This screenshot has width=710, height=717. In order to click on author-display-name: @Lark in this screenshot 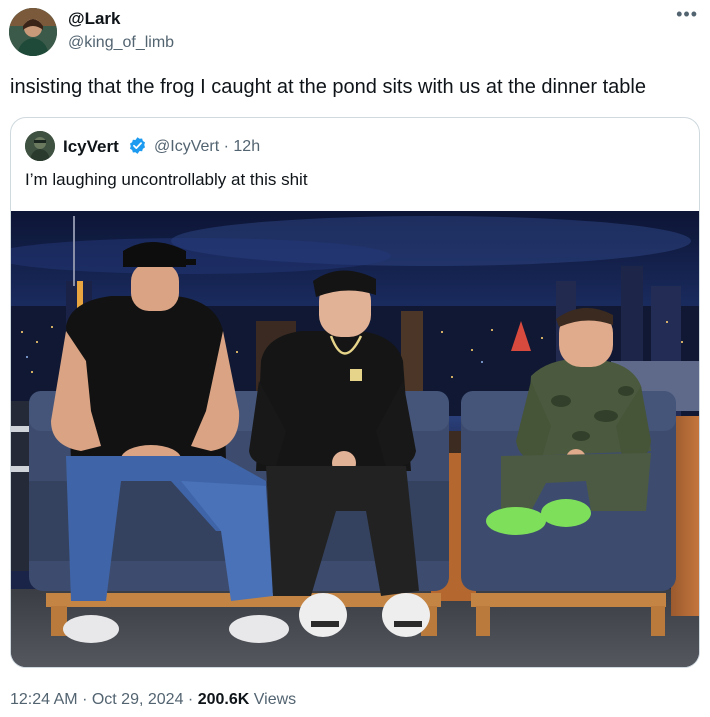, I will do `click(94, 19)`.